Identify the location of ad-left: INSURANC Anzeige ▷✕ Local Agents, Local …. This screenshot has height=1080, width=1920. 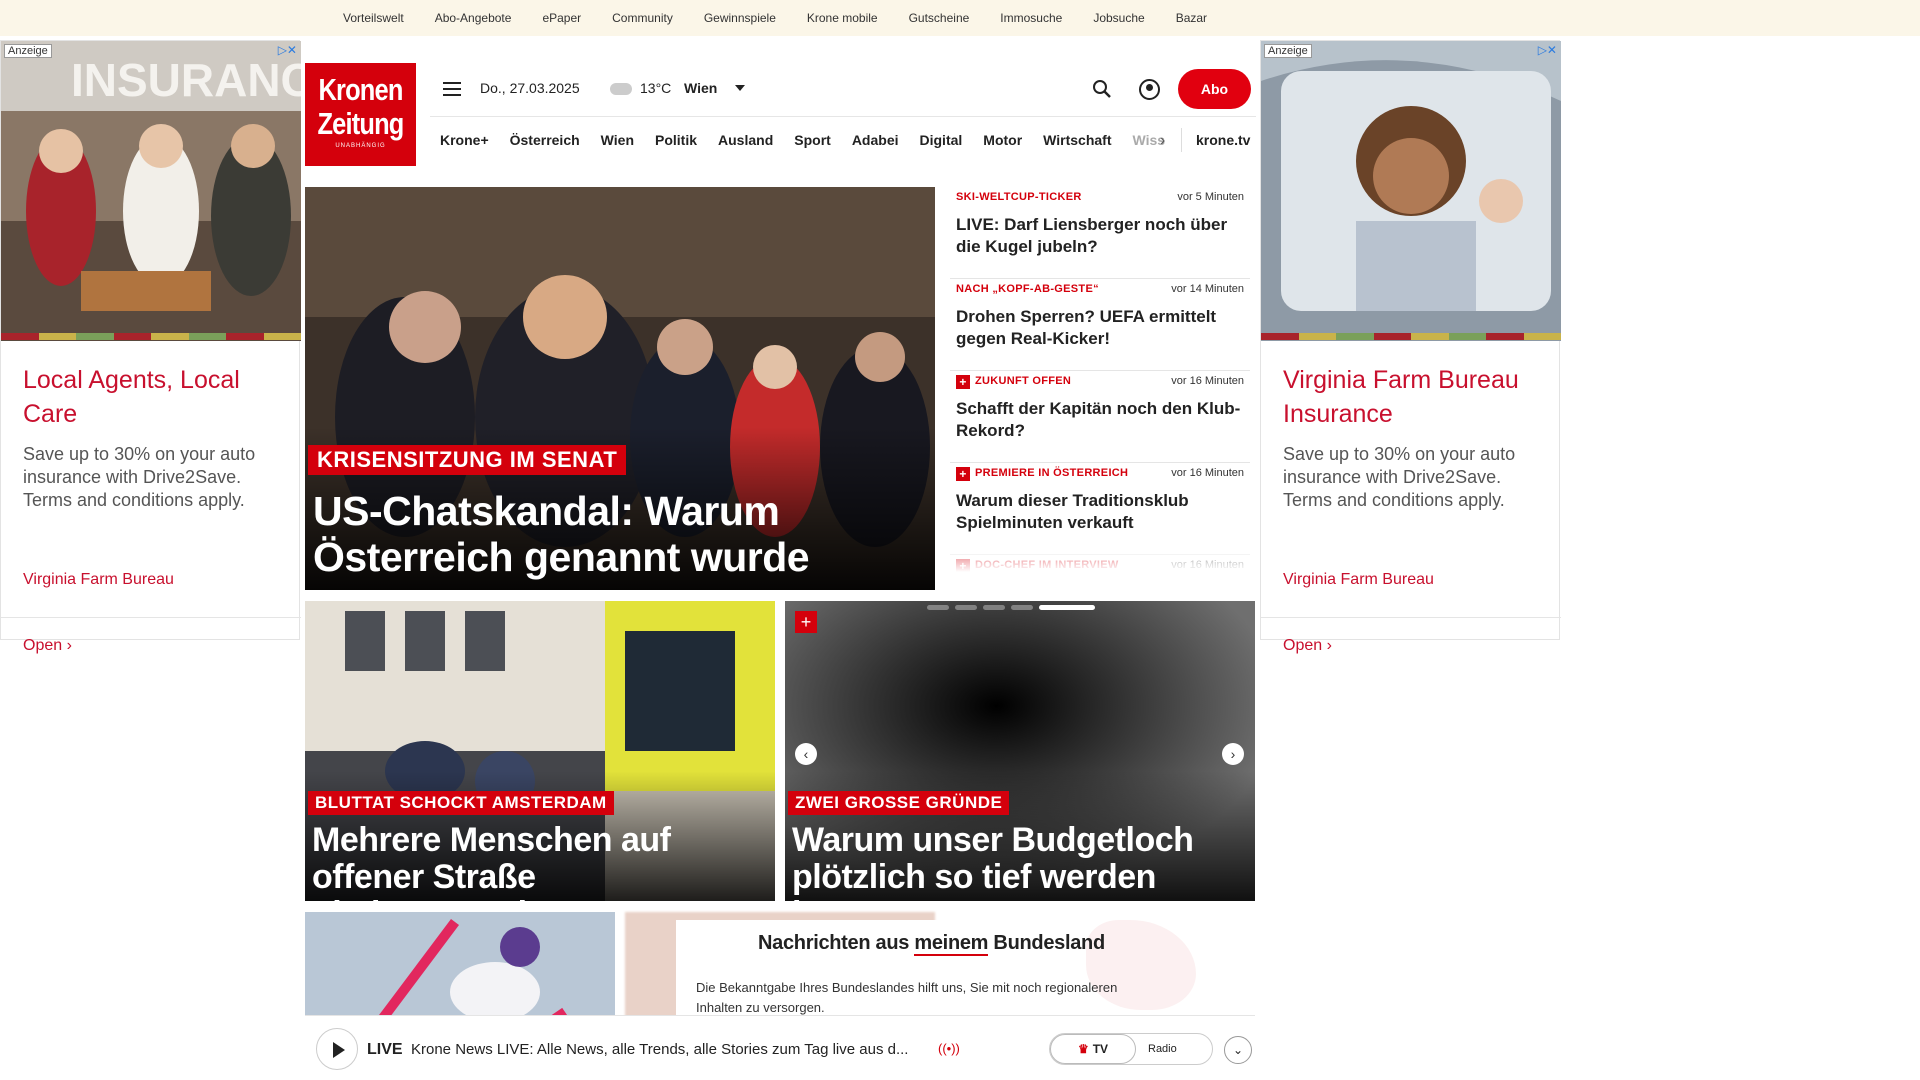
(150, 347).